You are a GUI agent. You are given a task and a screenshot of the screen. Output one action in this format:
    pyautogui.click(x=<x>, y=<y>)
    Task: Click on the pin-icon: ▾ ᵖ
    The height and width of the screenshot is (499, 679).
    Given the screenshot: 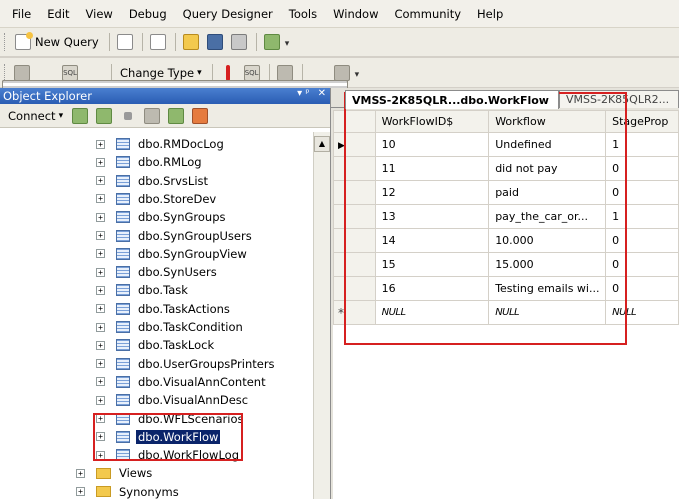 What is the action you would take?
    pyautogui.click(x=303, y=93)
    